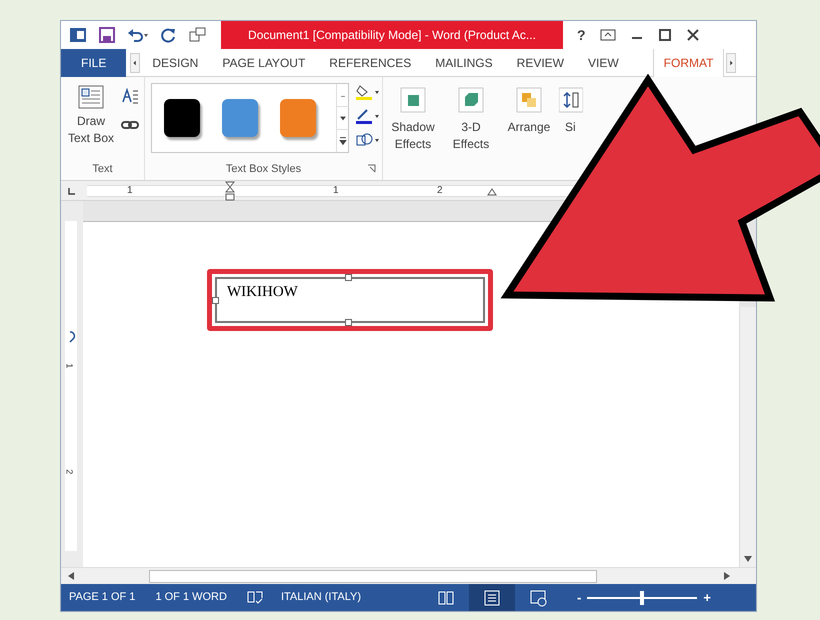  Describe the element at coordinates (93, 62) in the screenshot. I see `file-tab: FILE` at that location.